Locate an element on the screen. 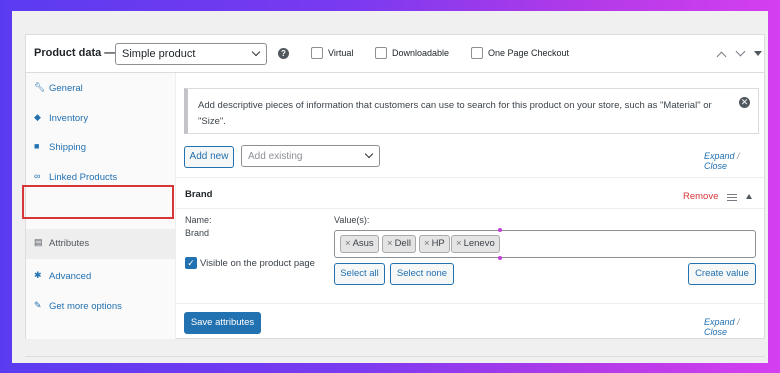 The width and height of the screenshot is (780, 373). virtual-label: Virtual is located at coordinates (341, 53).